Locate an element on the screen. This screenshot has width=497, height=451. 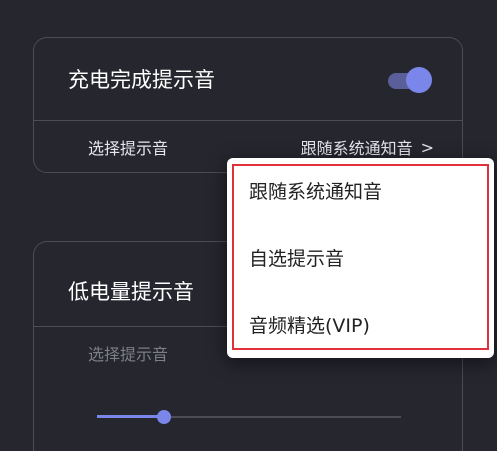
toggle-knob is located at coordinates (419, 80).